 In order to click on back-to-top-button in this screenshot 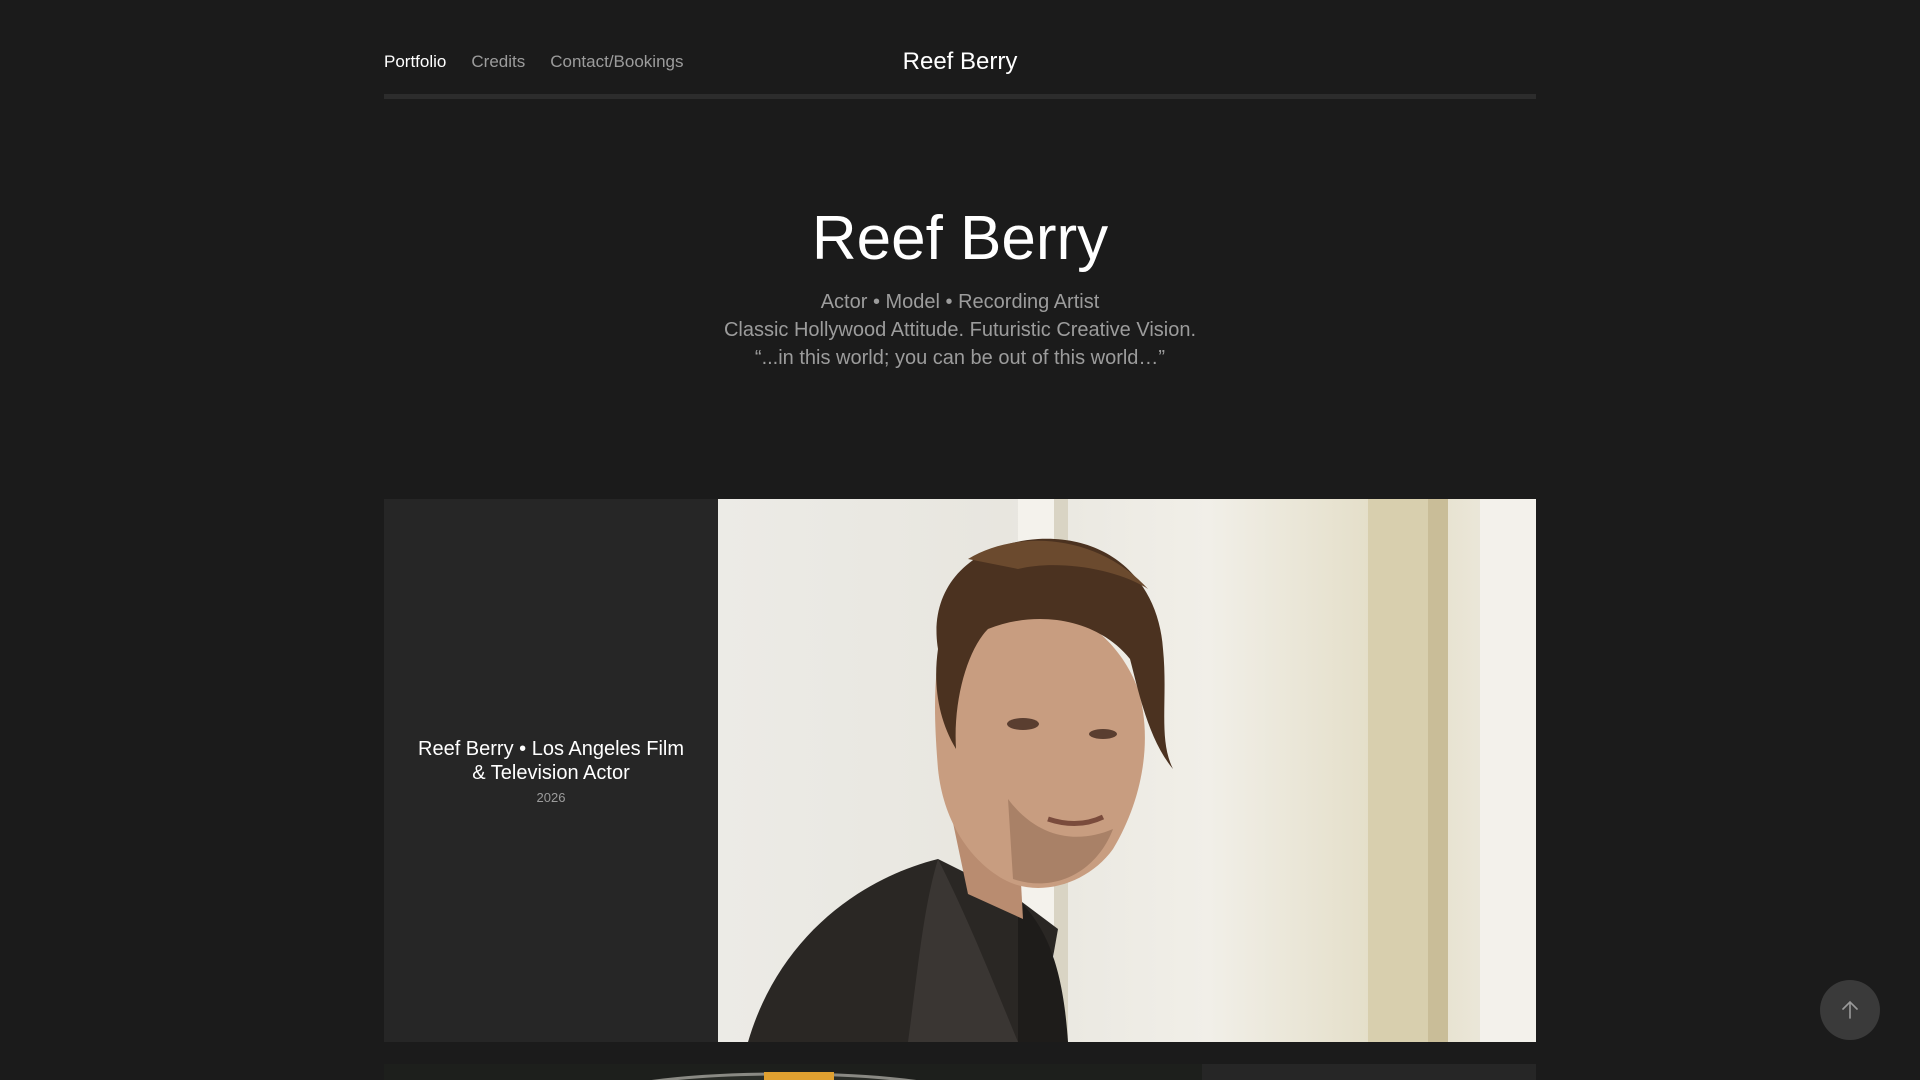, I will do `click(1850, 1010)`.